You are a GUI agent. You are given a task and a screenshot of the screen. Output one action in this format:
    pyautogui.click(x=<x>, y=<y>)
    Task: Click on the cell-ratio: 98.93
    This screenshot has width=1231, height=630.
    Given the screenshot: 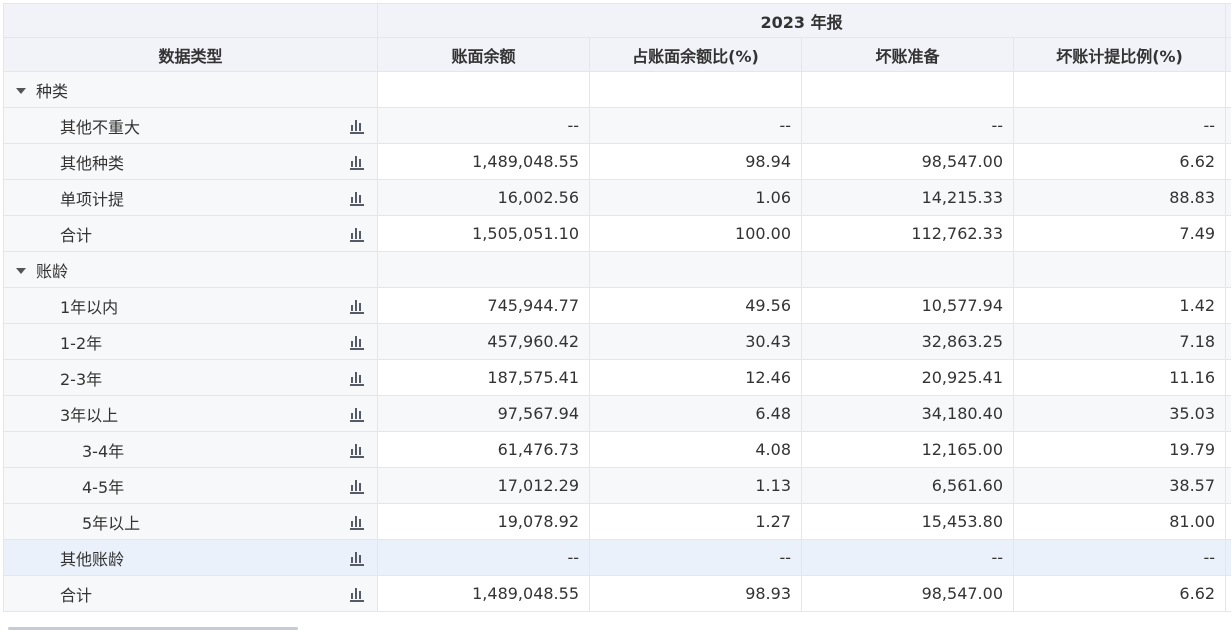 What is the action you would take?
    pyautogui.click(x=695, y=593)
    